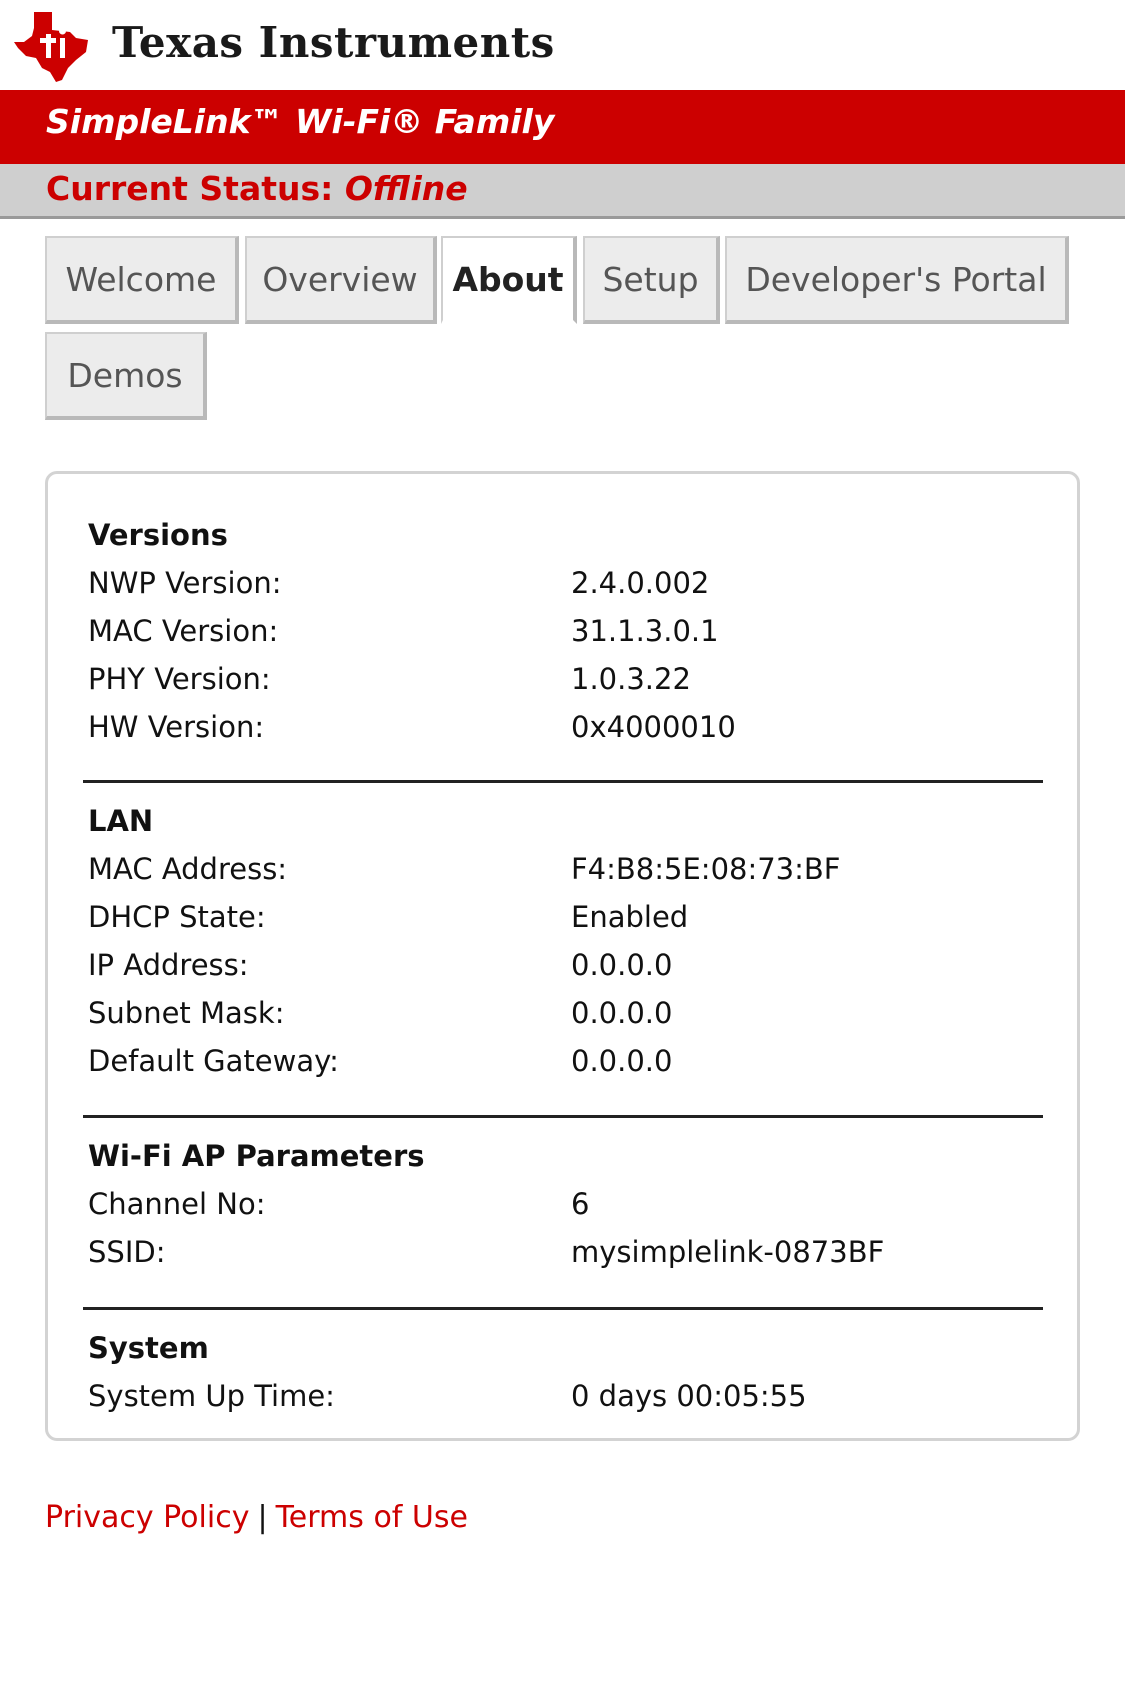  Describe the element at coordinates (509, 280) in the screenshot. I see `tab-about: About` at that location.